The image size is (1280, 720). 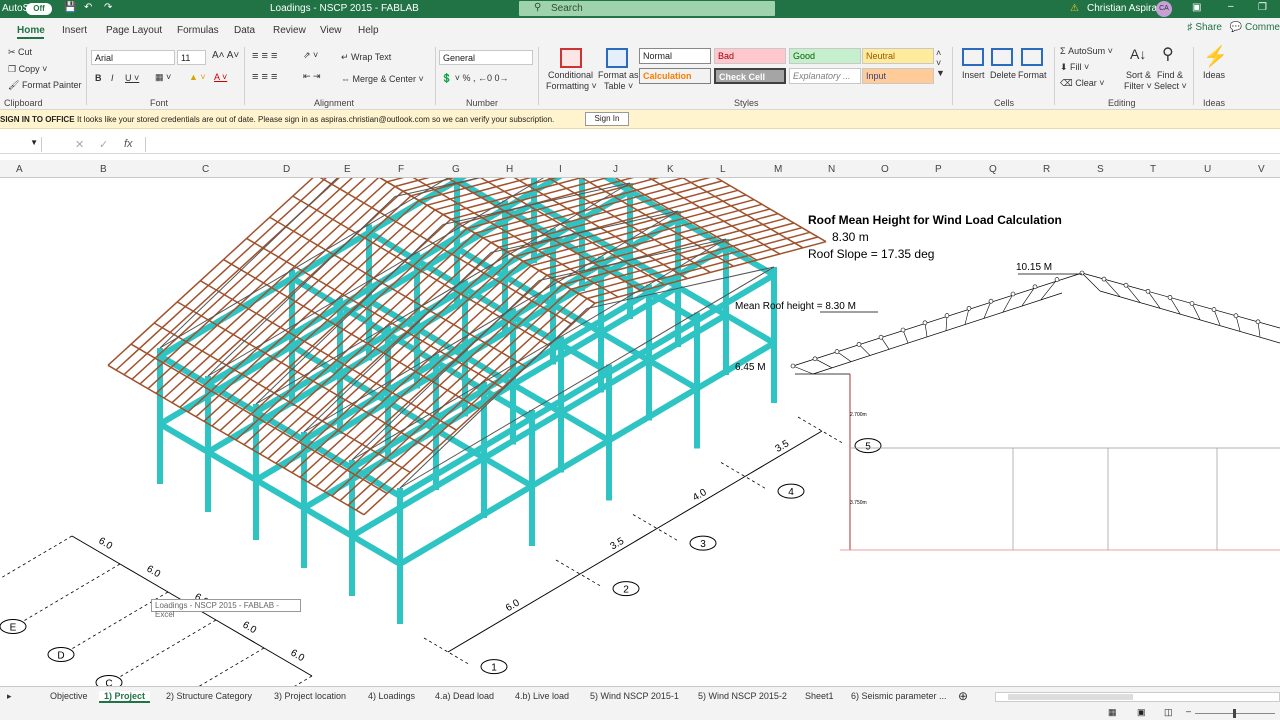 What do you see at coordinates (1138, 54) in the screenshot?
I see `sort-filter-icon: A↓` at bounding box center [1138, 54].